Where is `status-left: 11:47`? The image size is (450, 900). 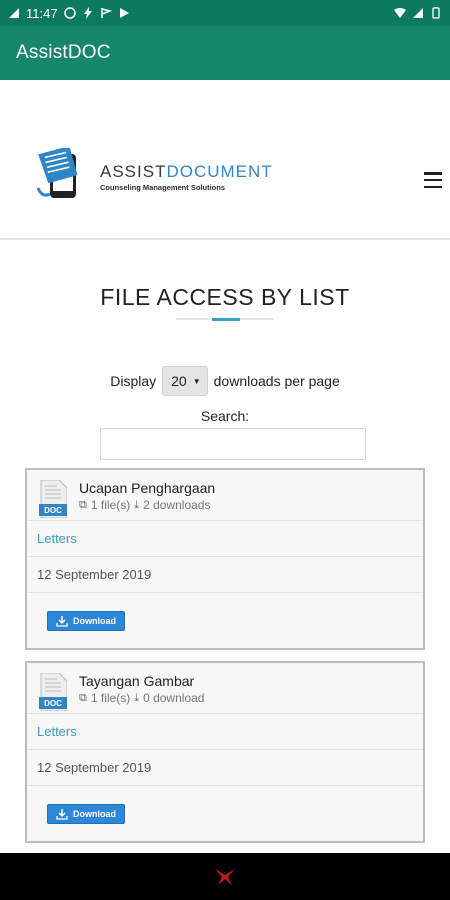
status-left: 11:47 is located at coordinates (65, 13).